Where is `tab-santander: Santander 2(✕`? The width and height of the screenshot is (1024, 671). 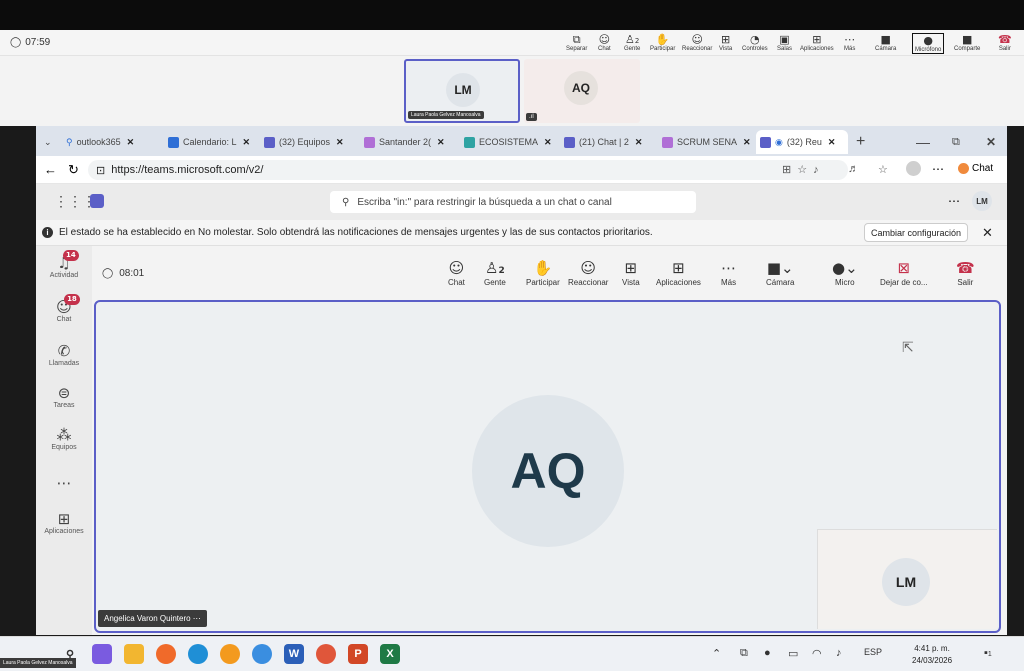
tab-santander: Santander 2(✕ is located at coordinates (409, 142).